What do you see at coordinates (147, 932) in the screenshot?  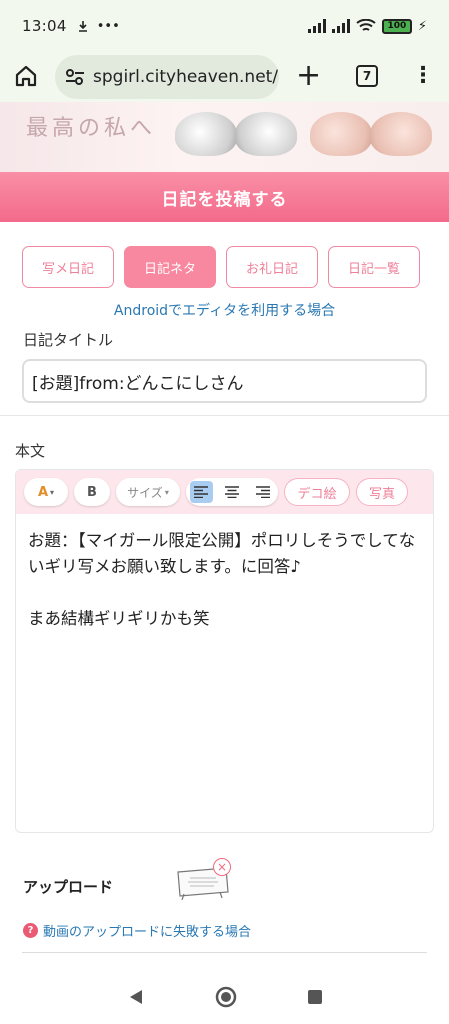 I see `help-link-text: 動画のアップロードに失敗する場合` at bounding box center [147, 932].